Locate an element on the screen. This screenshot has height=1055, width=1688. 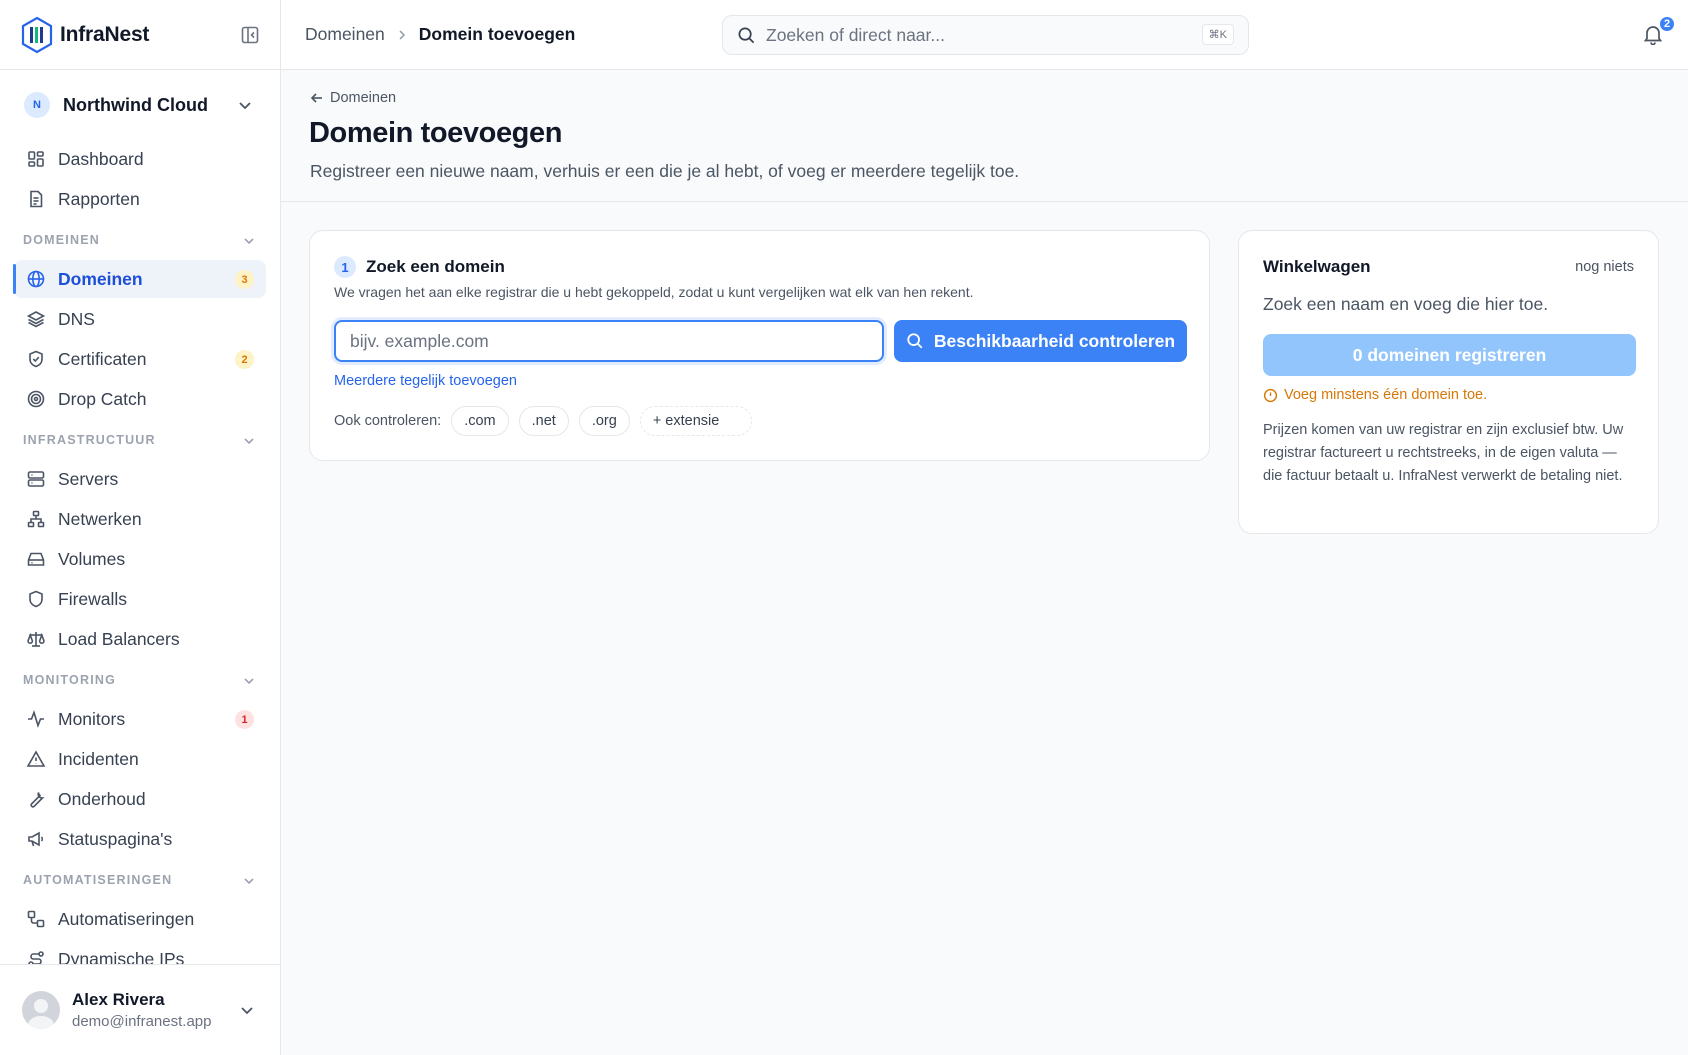
wrench-icon is located at coordinates (37, 800).